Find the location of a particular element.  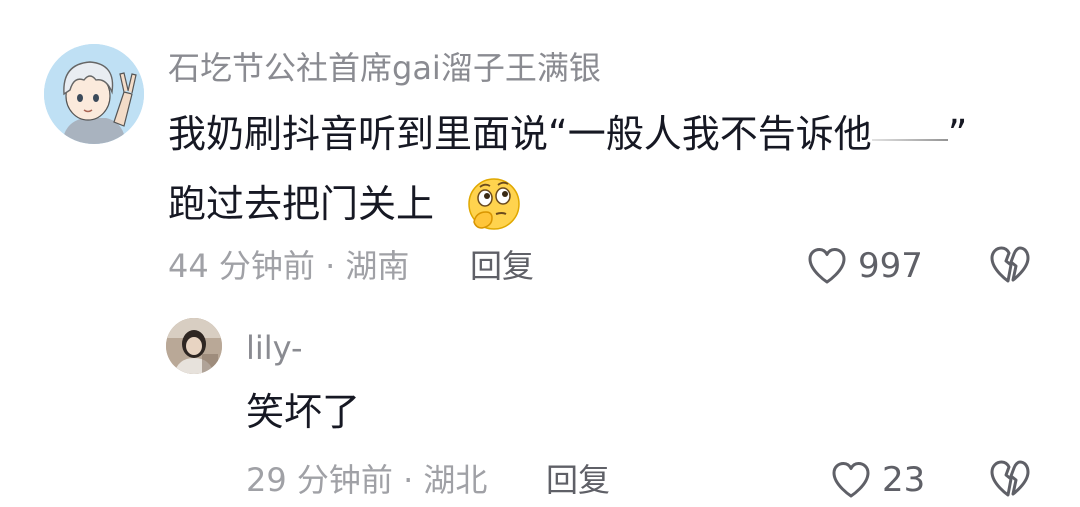

comment-meta: 44 分钟前 · 湖南 is located at coordinates (288, 266).